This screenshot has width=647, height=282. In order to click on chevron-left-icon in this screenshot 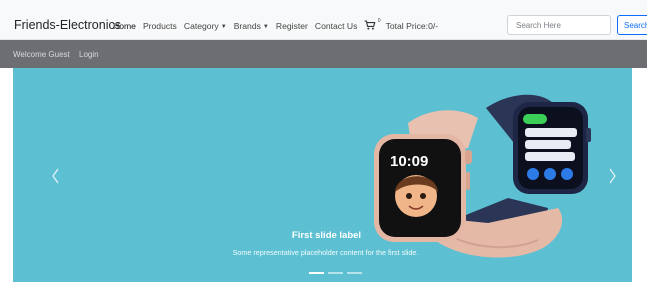, I will do `click(56, 176)`.